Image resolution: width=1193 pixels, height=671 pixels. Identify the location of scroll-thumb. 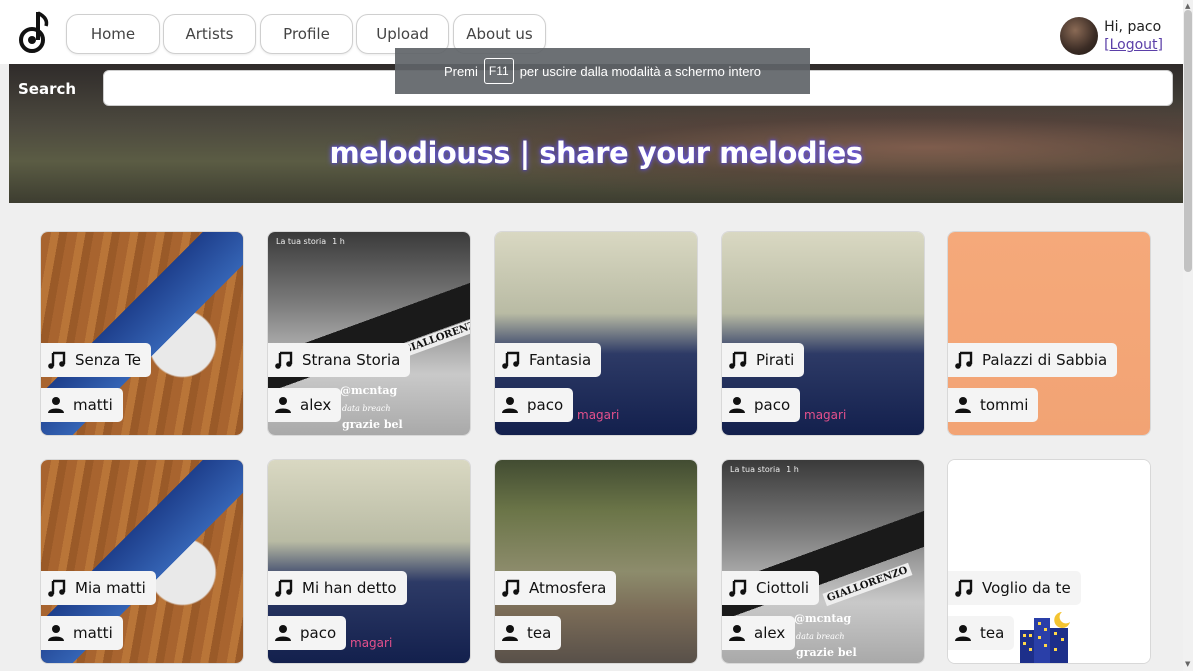
(1188, 141).